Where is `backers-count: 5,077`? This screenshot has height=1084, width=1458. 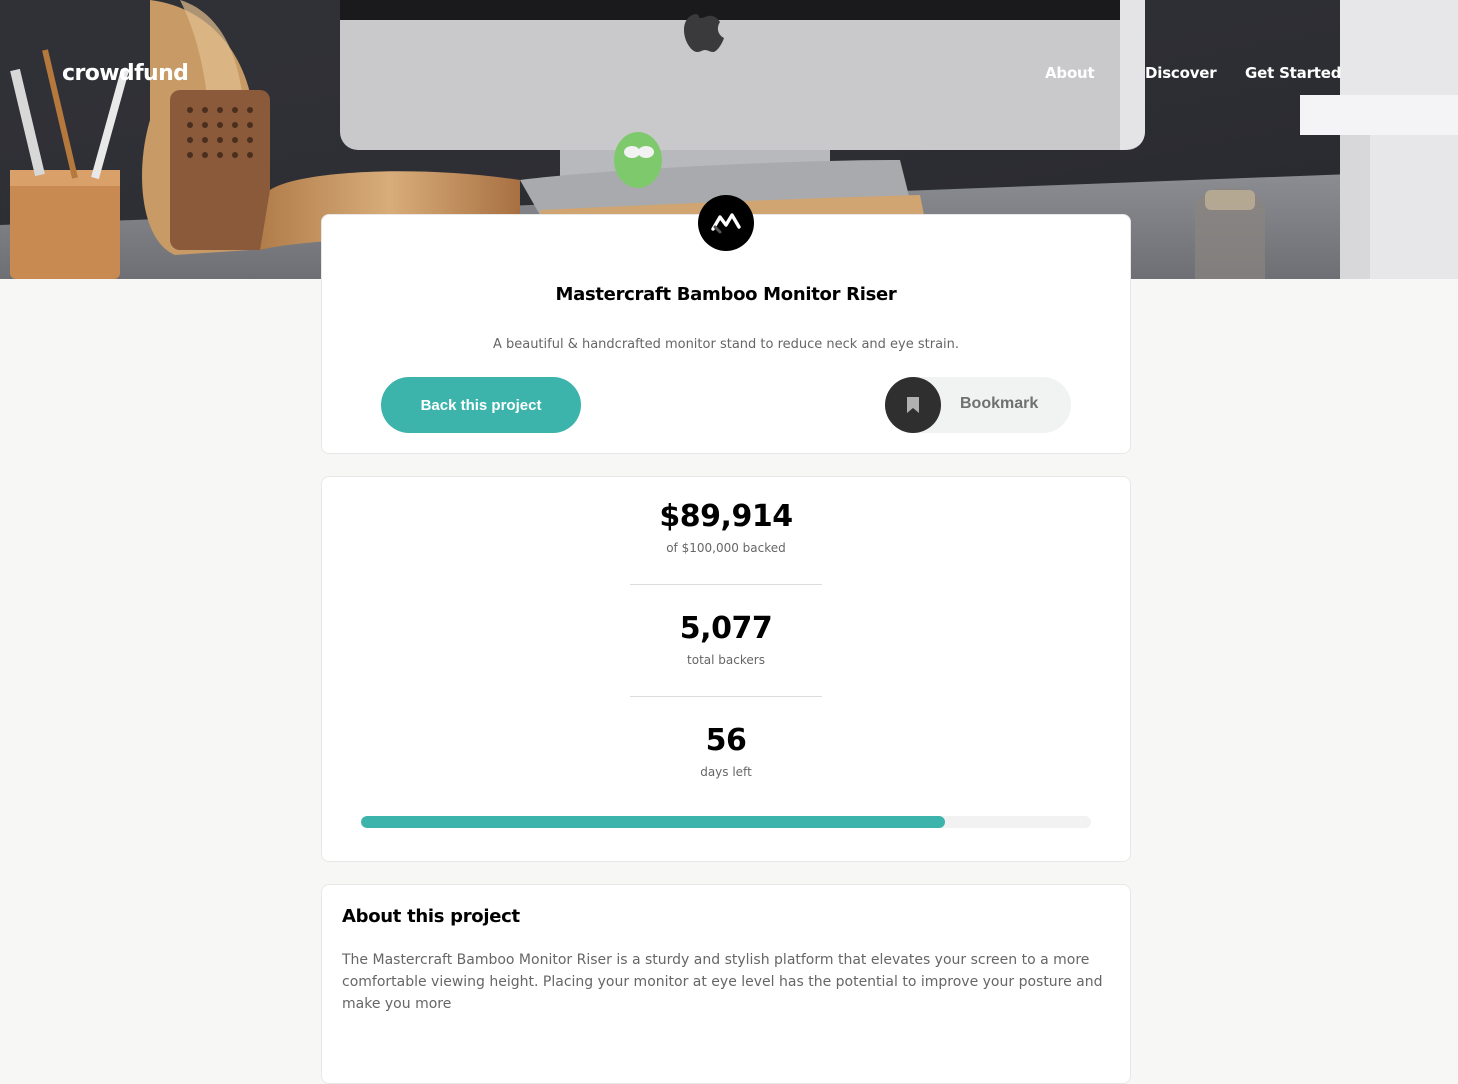 backers-count: 5,077 is located at coordinates (726, 628).